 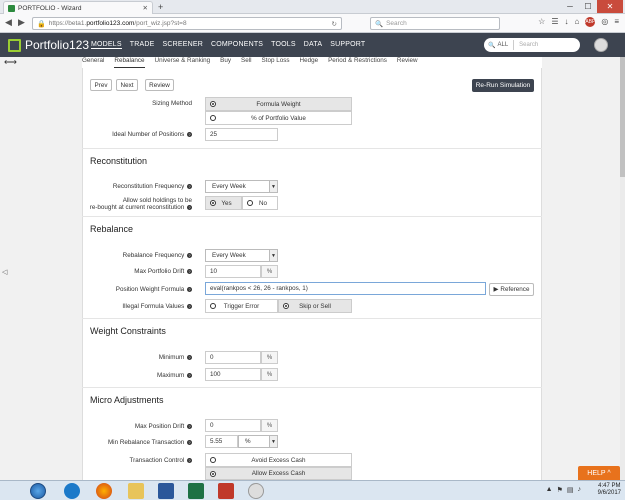 I want to click on percent-unit: %, so click(x=269, y=271).